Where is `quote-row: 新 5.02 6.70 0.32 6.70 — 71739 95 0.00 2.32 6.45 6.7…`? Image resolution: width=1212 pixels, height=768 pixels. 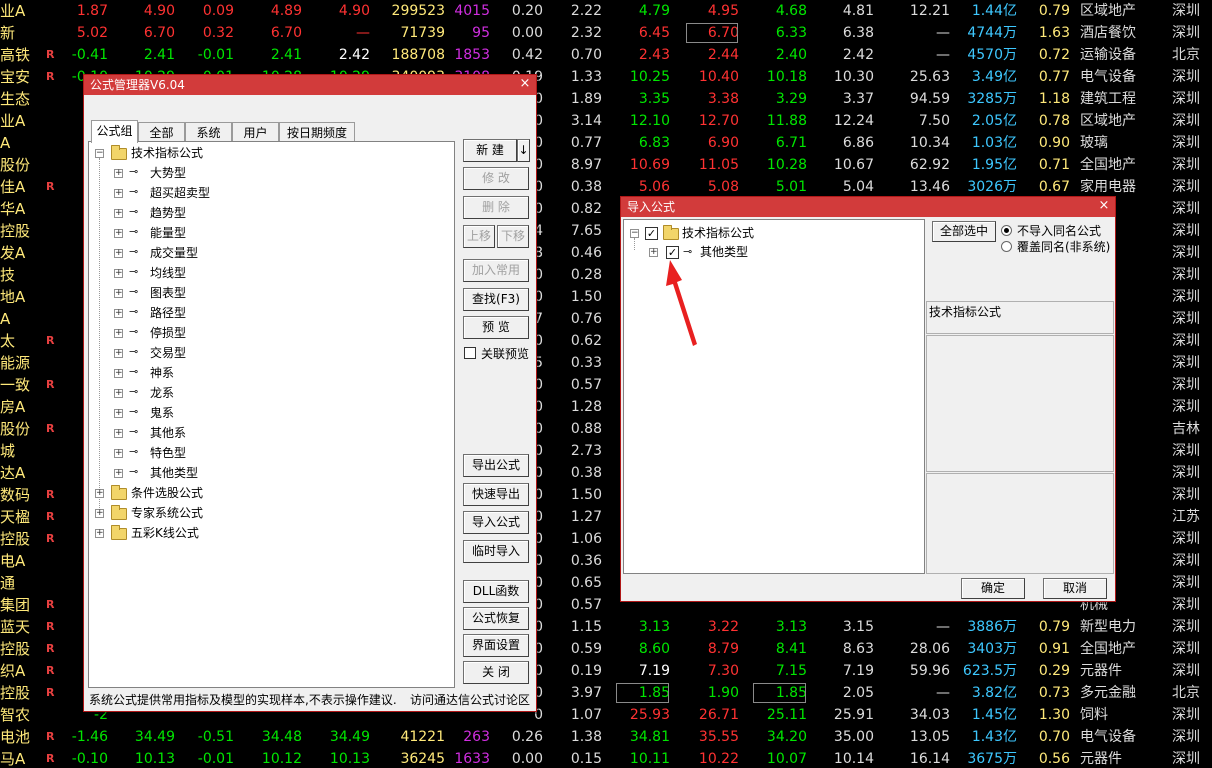
quote-row: 新 5.02 6.70 0.32 6.70 — 71739 95 0.00 2.32 6.45 6.7… is located at coordinates (606, 33).